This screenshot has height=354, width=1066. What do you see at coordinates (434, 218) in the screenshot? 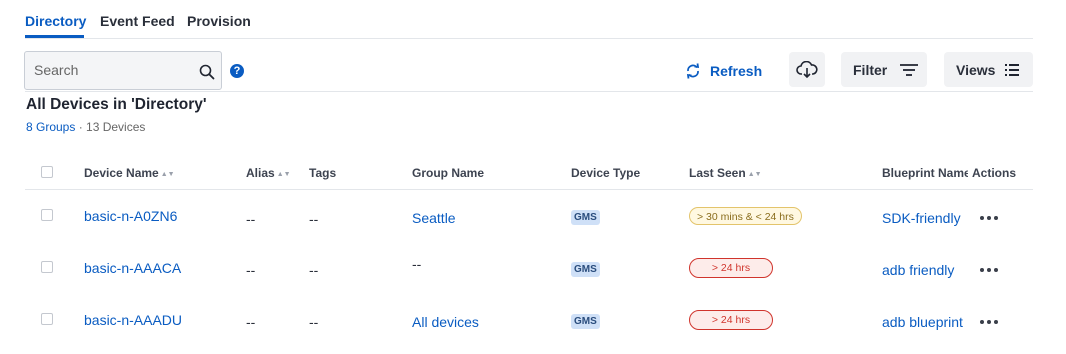
I see `group-name-link: Seattle` at bounding box center [434, 218].